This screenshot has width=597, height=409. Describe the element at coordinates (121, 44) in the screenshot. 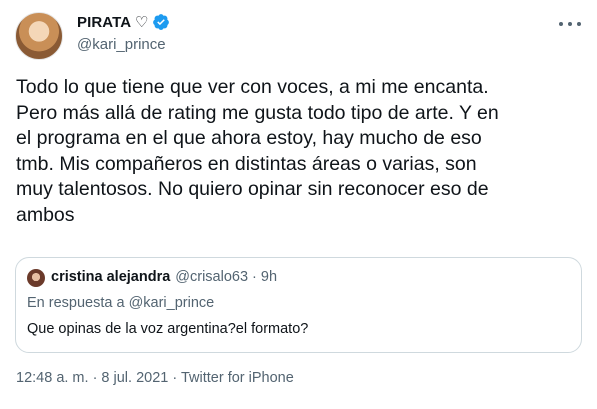

I see `author-handle: @kari_prince` at that location.